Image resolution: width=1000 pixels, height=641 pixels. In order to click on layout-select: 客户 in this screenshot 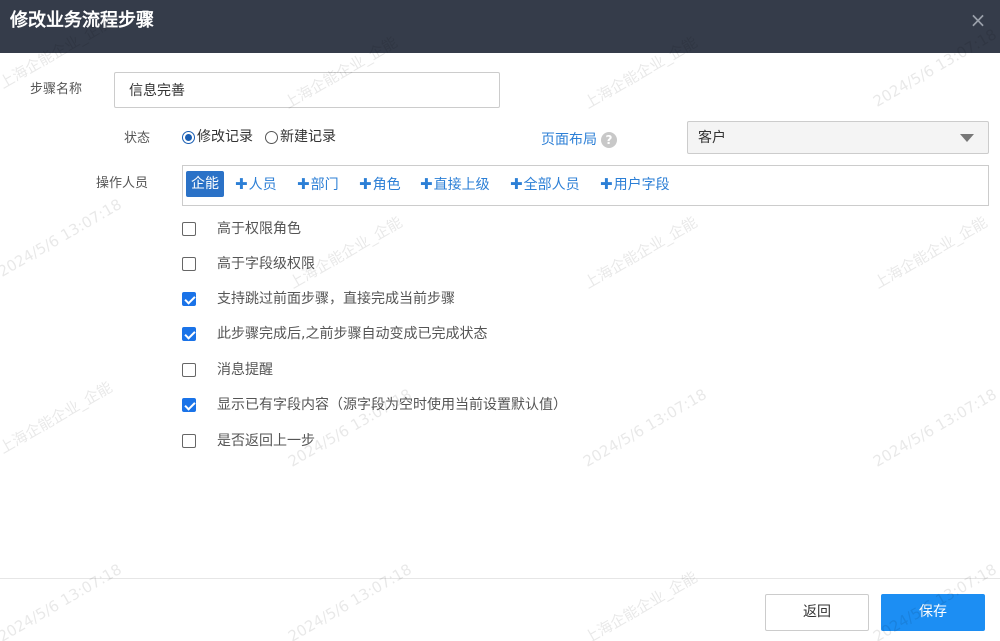, I will do `click(838, 137)`.